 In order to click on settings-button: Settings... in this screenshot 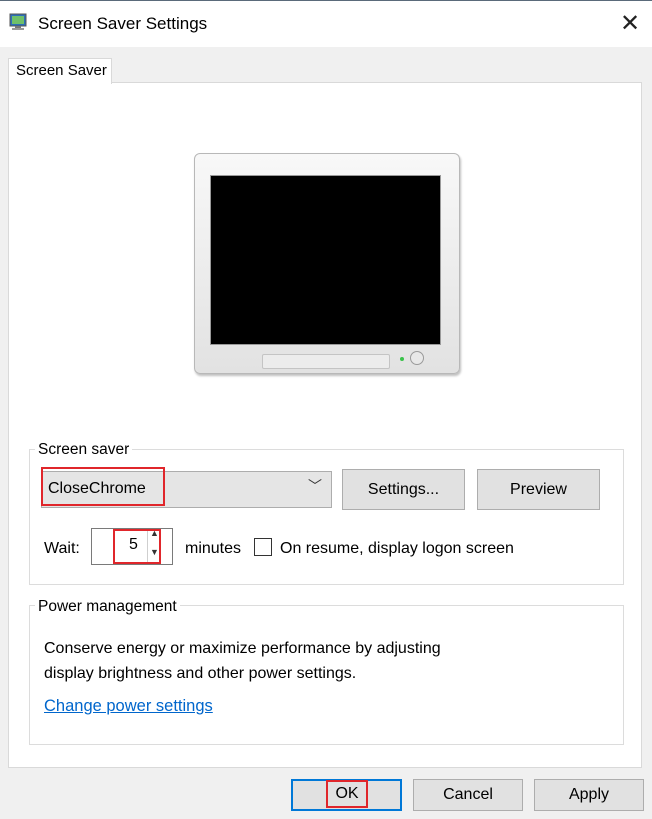, I will do `click(403, 489)`.